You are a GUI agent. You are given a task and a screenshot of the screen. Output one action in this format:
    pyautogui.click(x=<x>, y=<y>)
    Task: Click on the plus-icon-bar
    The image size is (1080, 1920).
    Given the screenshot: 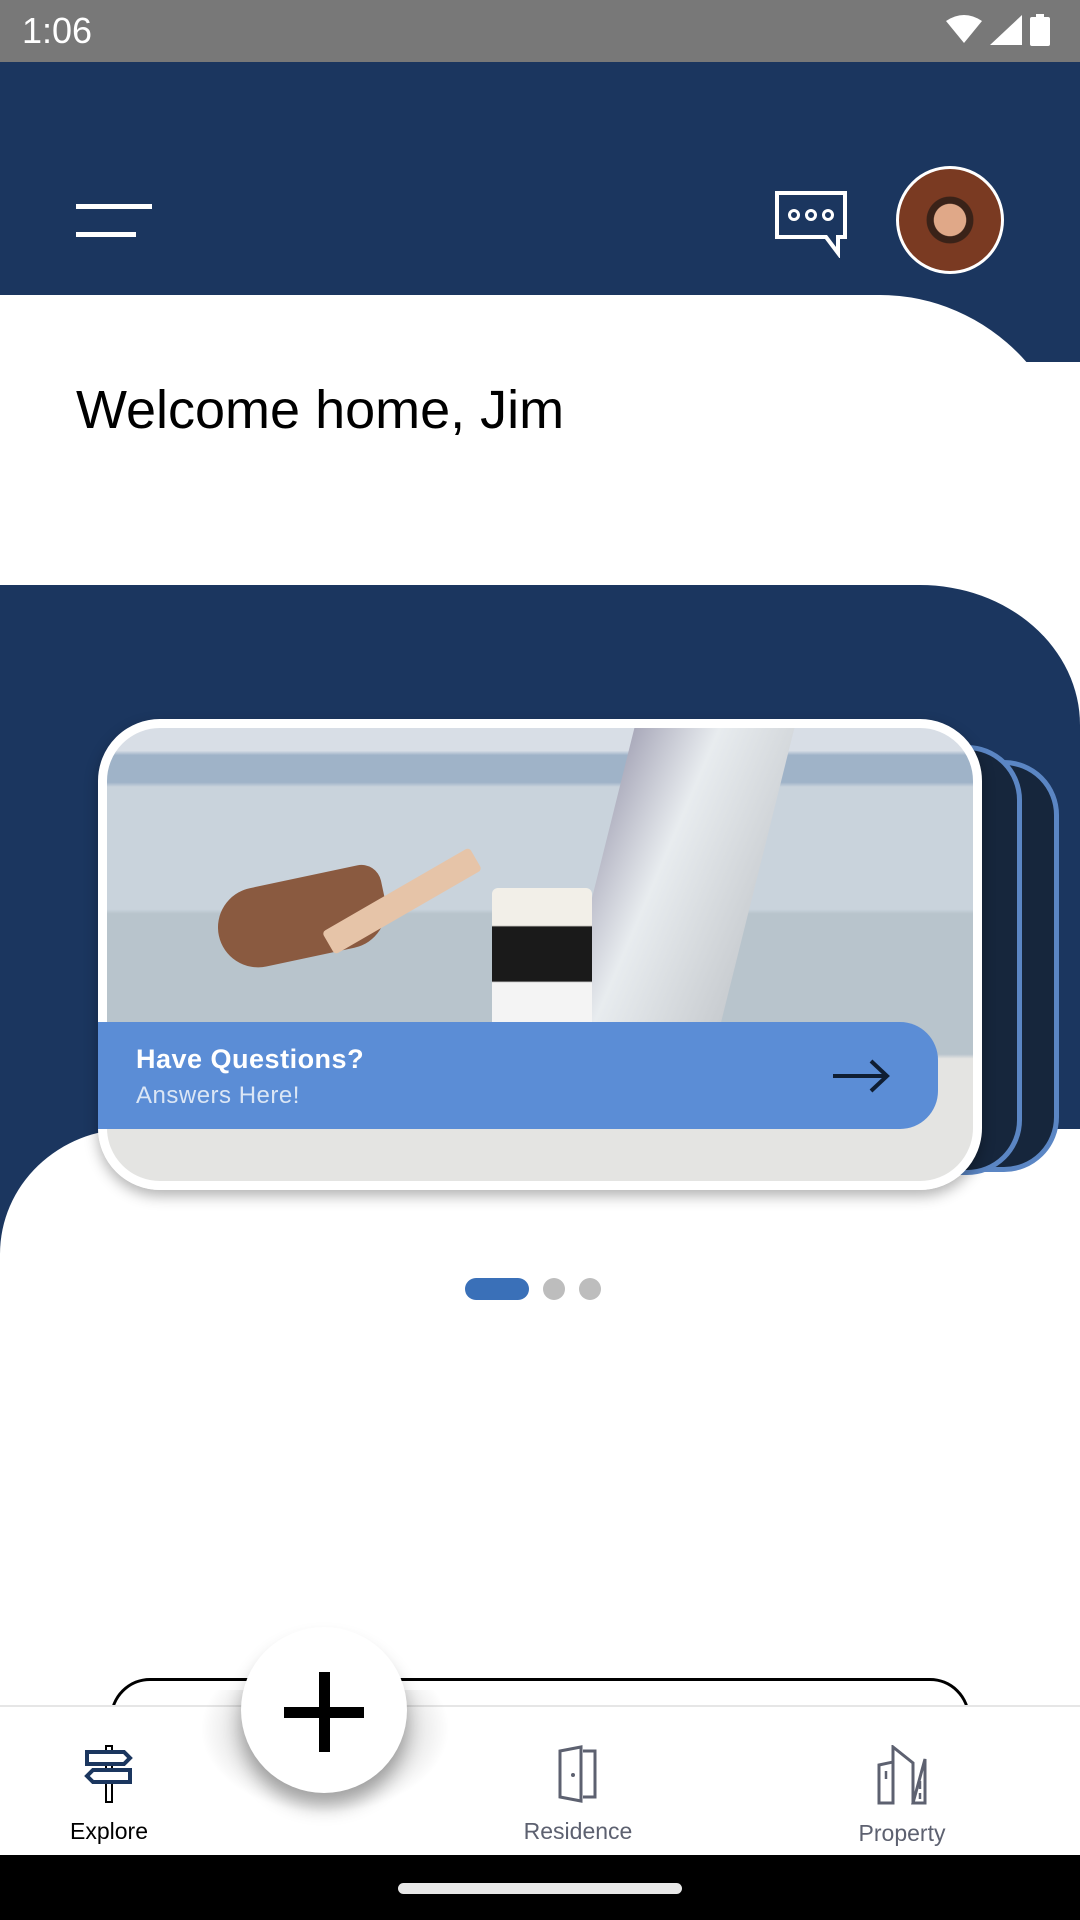 What is the action you would take?
    pyautogui.click(x=324, y=1712)
    